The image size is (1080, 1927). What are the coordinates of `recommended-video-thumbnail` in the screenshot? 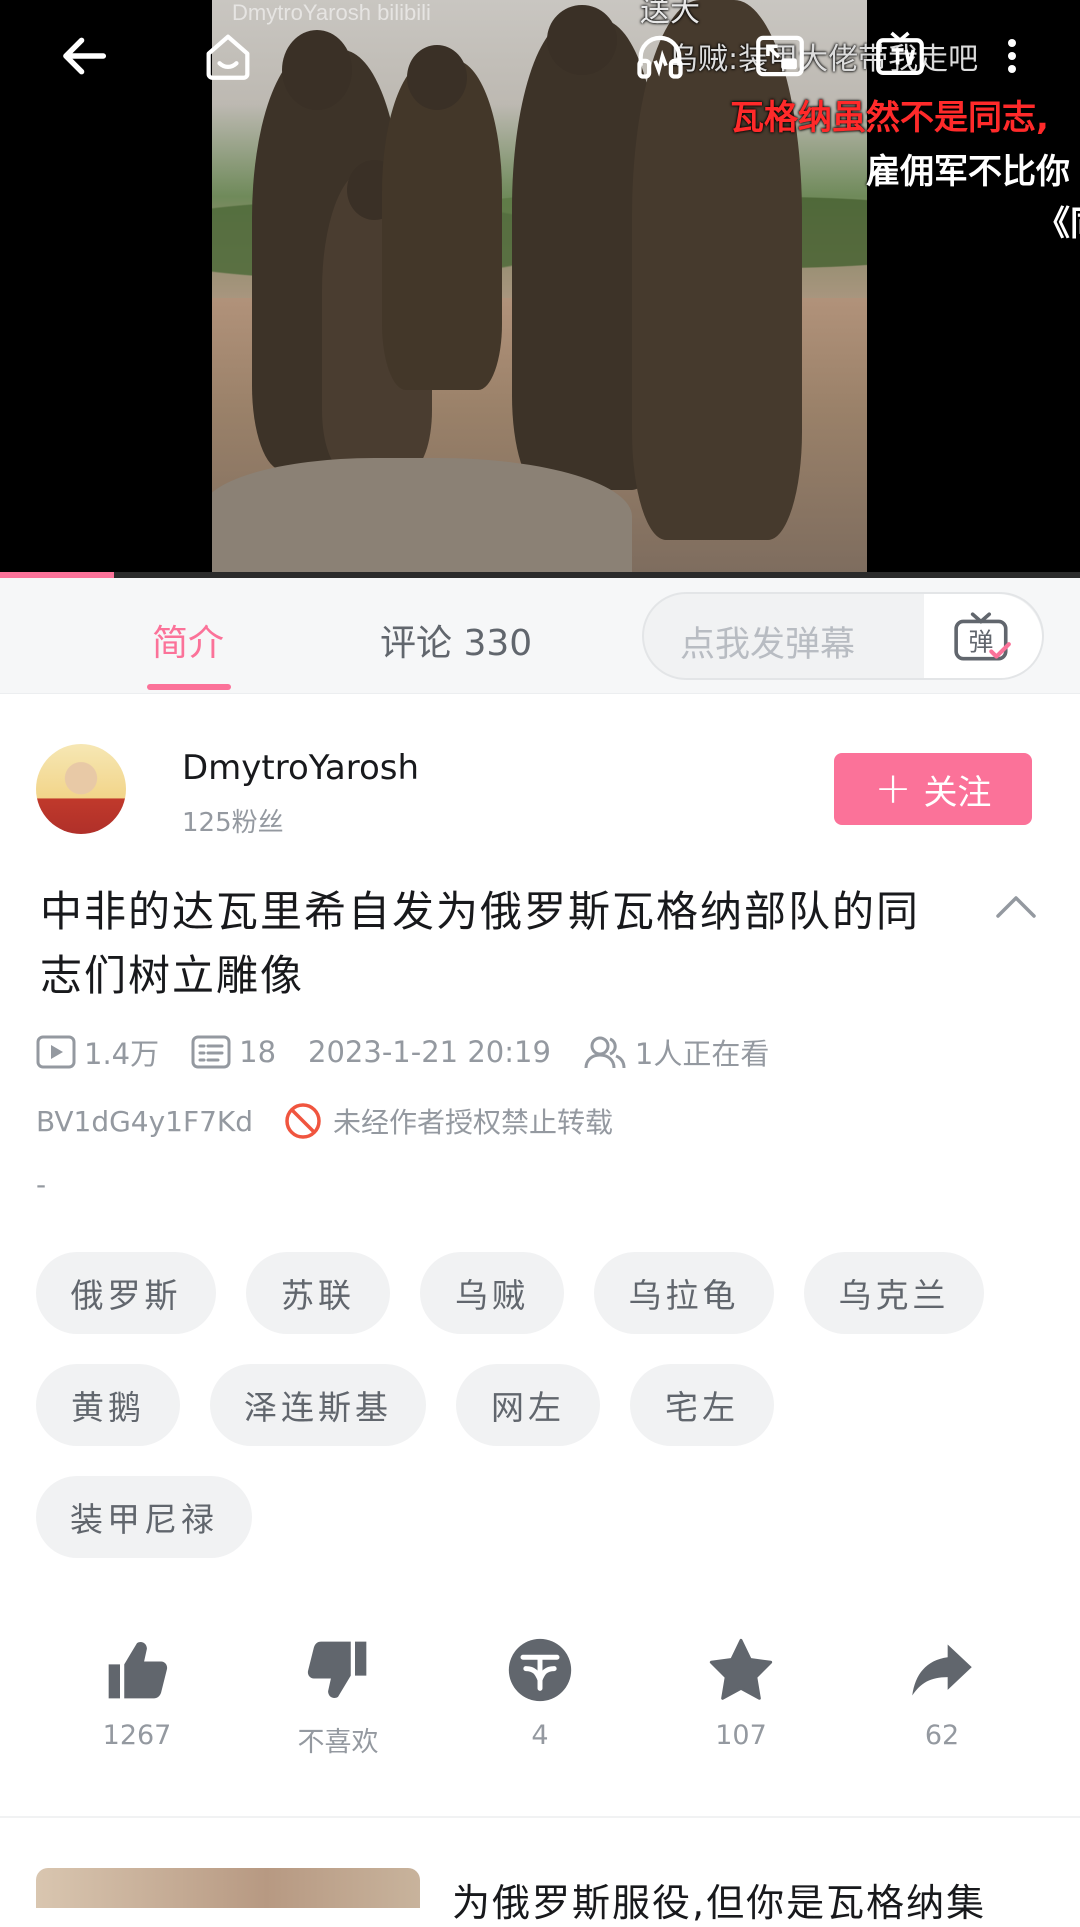 It's located at (228, 1888).